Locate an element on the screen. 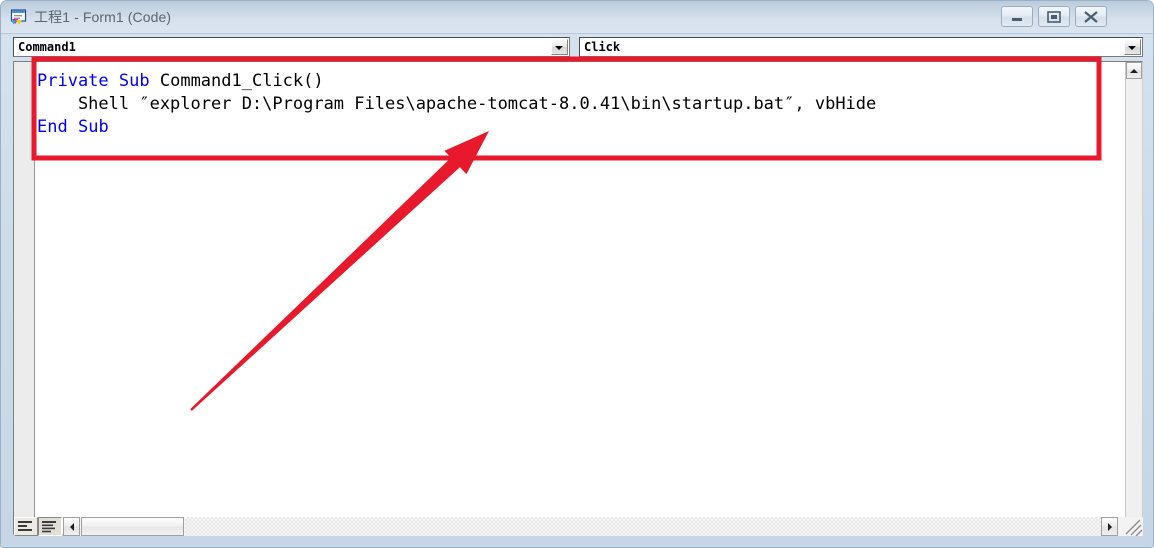  full-module-view-icon is located at coordinates (49, 527).